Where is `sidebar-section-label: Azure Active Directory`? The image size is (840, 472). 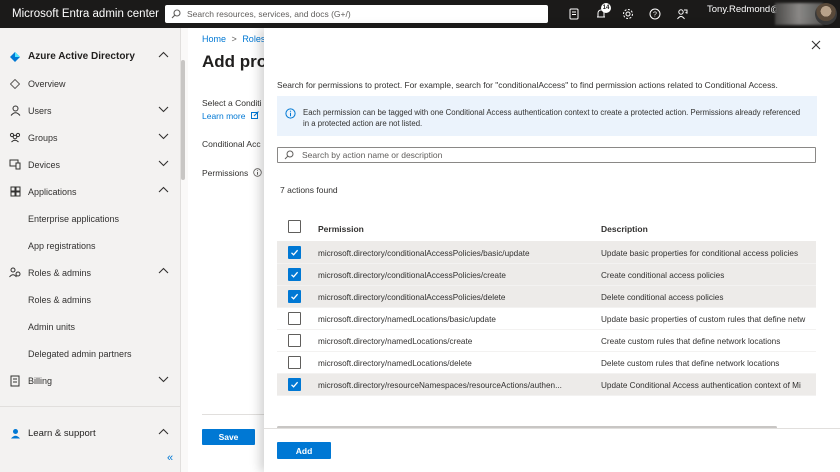 sidebar-section-label: Azure Active Directory is located at coordinates (81, 56).